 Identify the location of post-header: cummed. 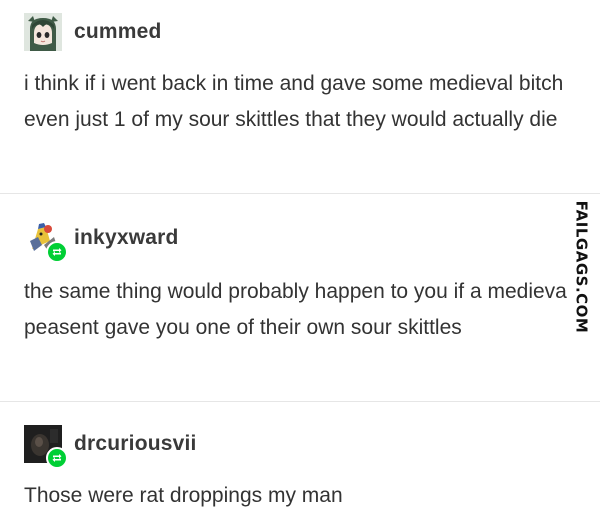
(93, 32).